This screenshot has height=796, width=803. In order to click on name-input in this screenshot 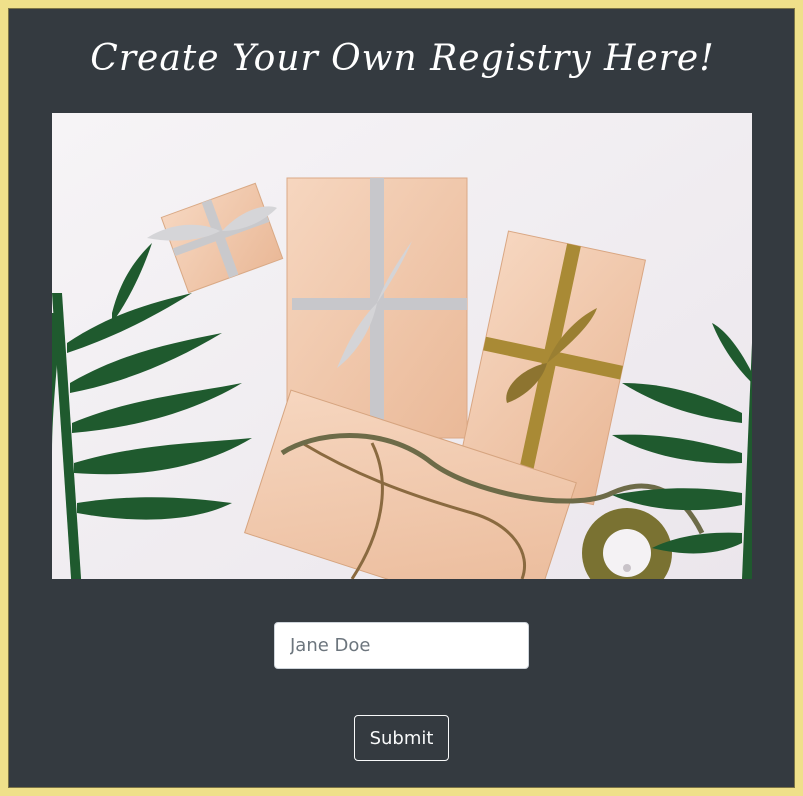, I will do `click(401, 645)`.